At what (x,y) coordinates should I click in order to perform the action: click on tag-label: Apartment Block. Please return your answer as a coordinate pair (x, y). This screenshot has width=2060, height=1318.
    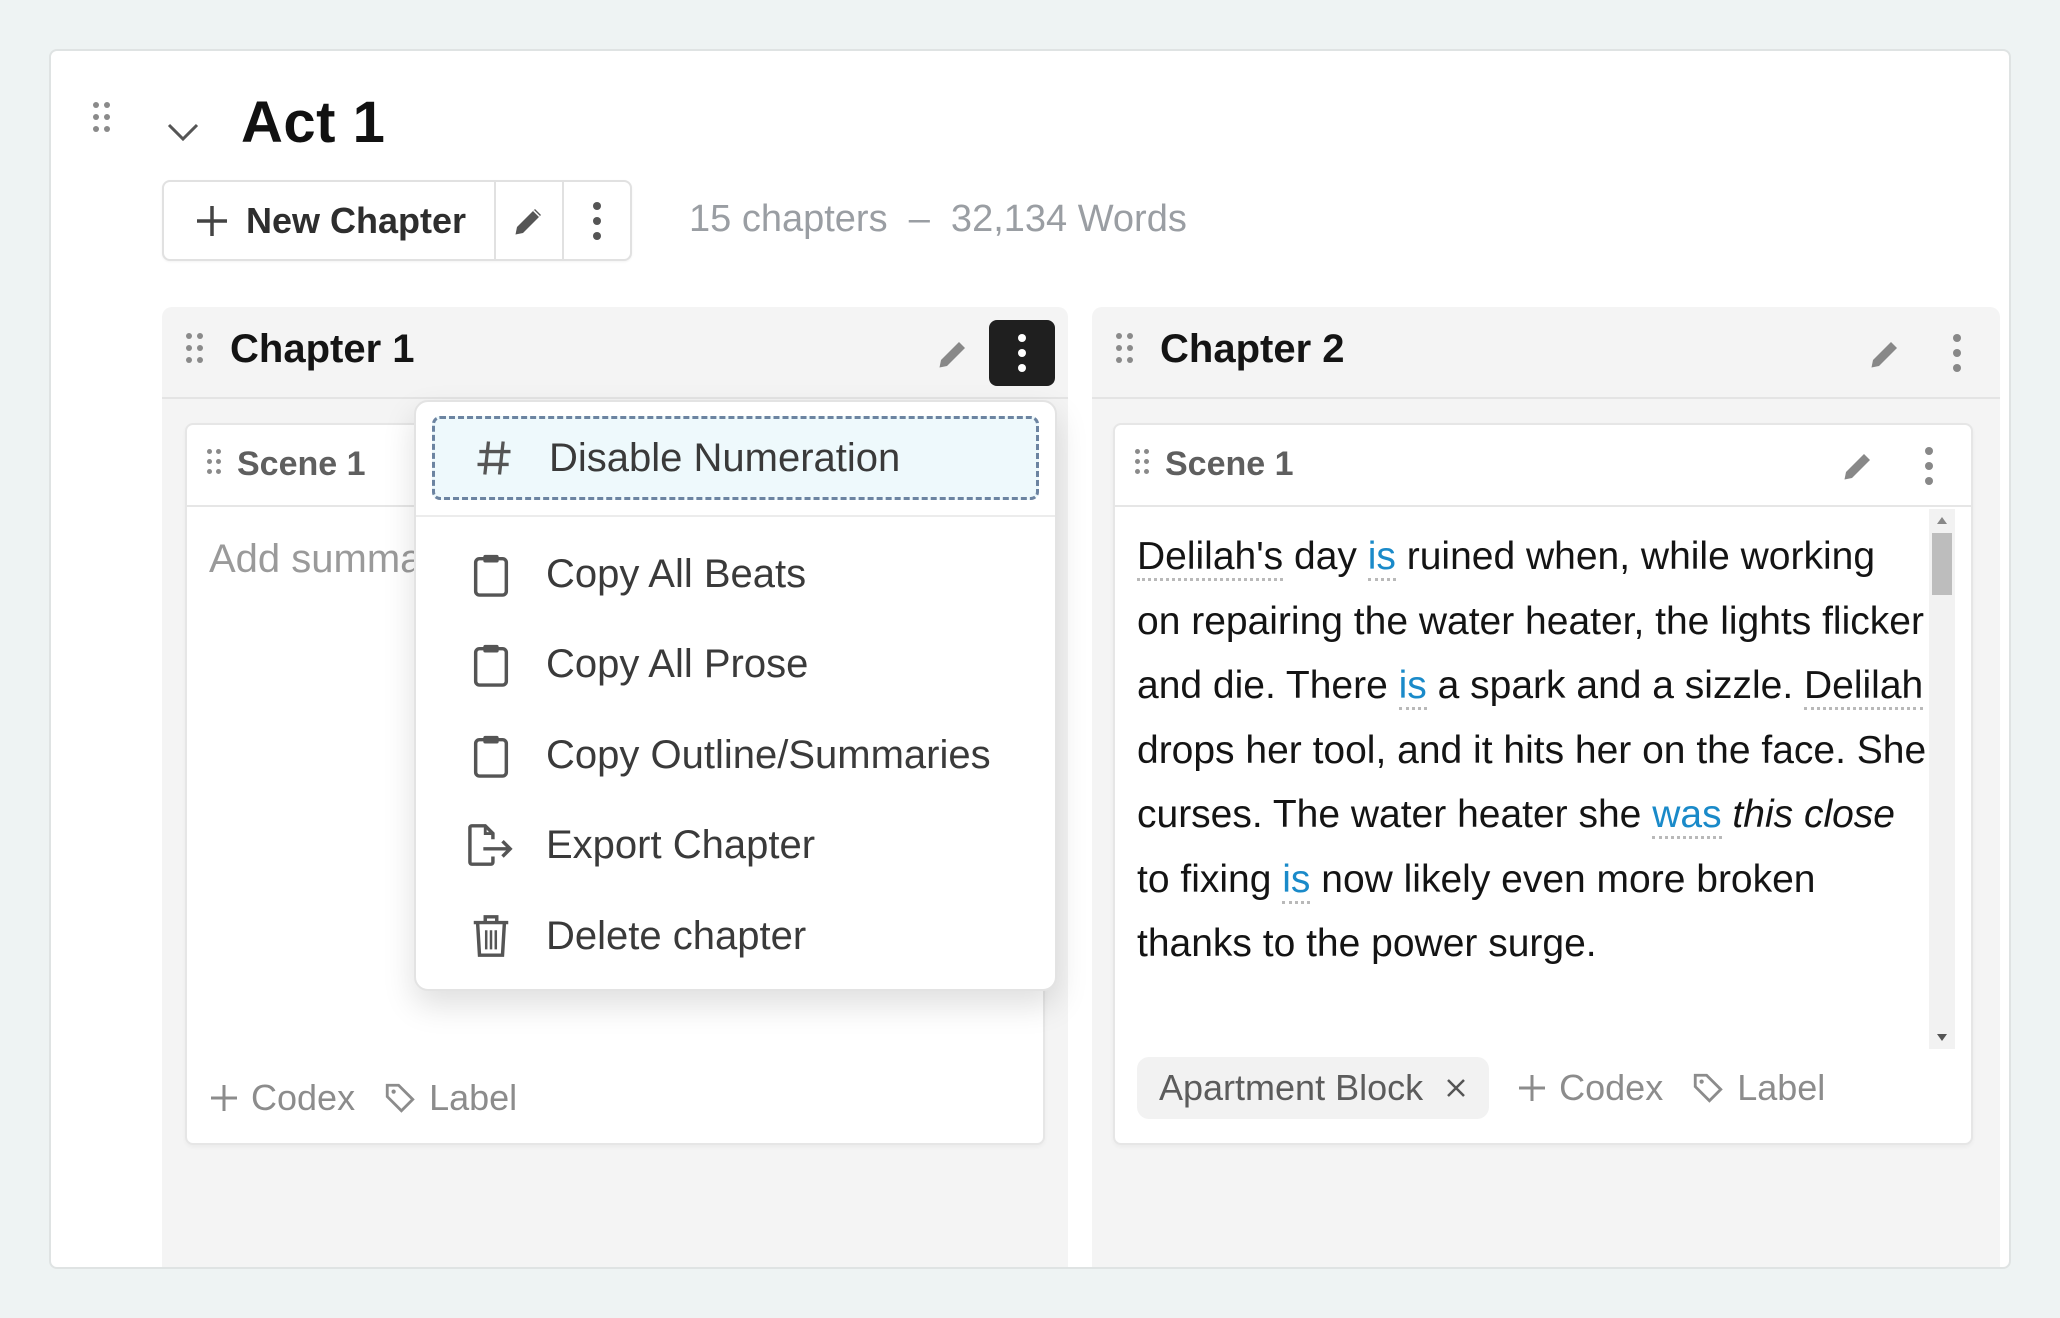
    Looking at the image, I should click on (1291, 1087).